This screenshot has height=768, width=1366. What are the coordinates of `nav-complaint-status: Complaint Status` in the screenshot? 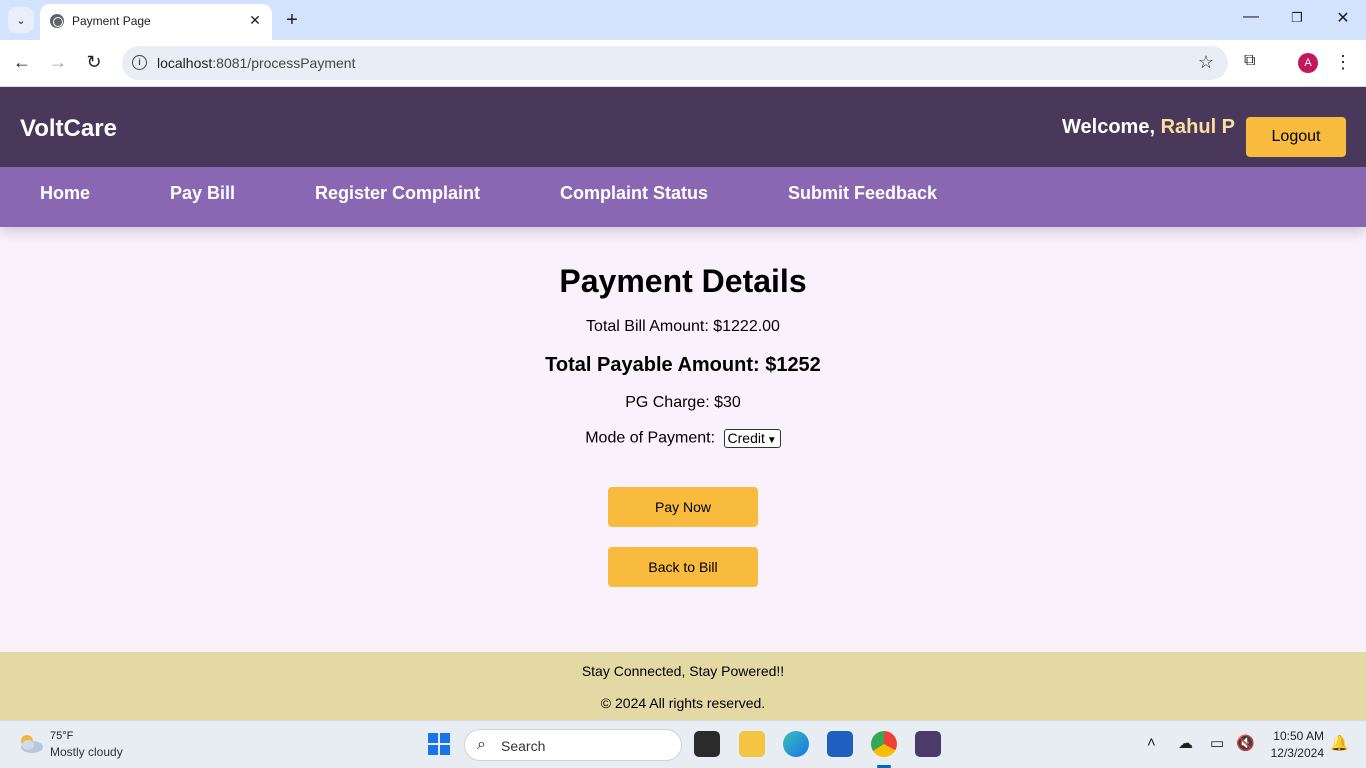 It's located at (634, 193).